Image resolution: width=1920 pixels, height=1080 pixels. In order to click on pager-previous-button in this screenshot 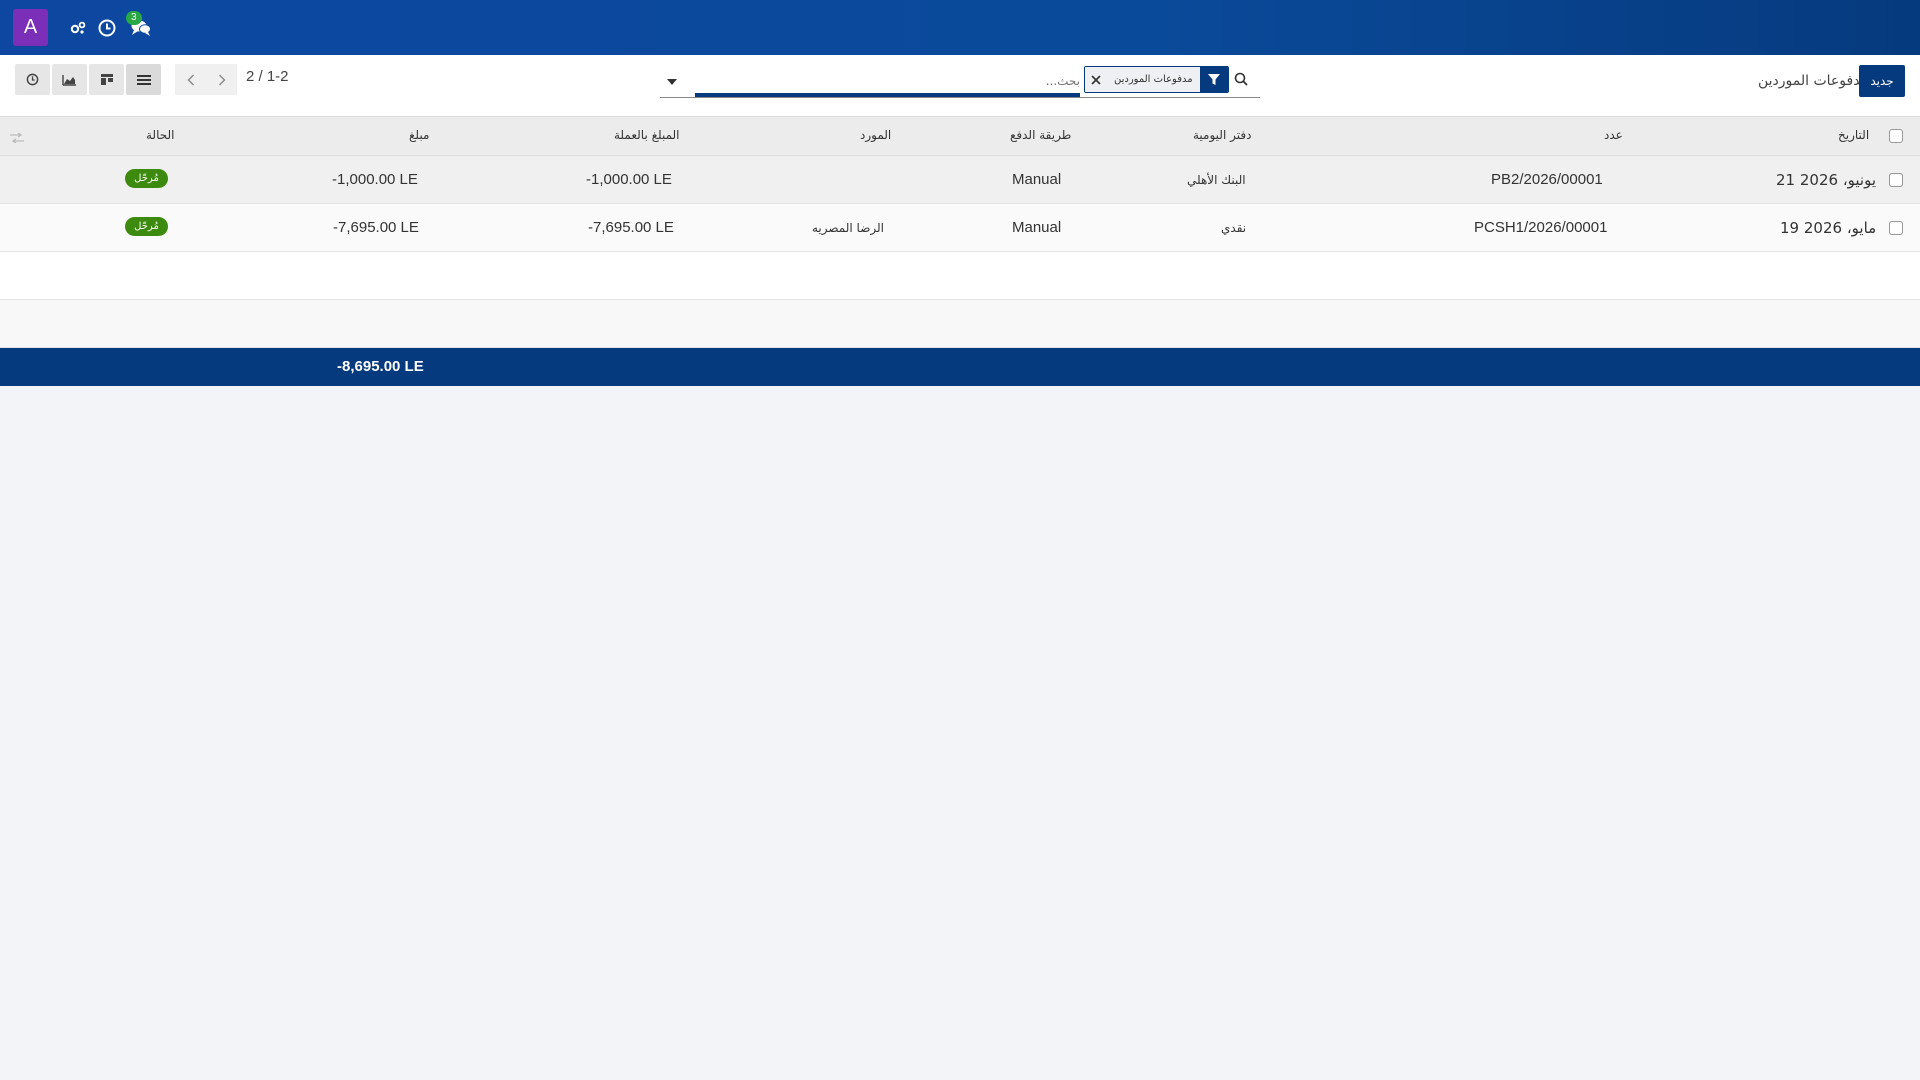, I will do `click(190, 79)`.